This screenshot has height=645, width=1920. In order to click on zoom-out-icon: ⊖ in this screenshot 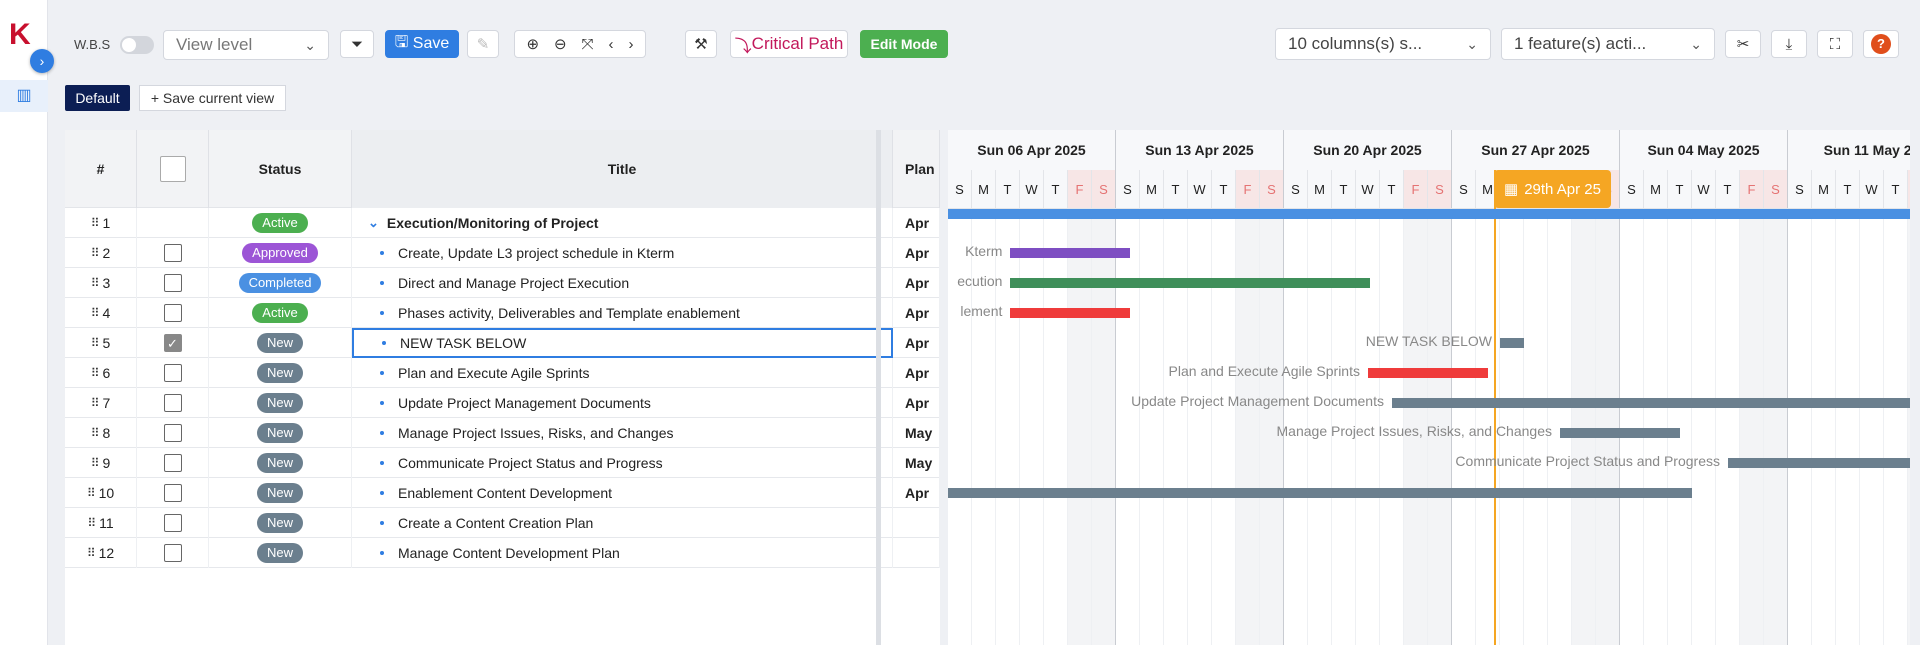, I will do `click(560, 44)`.